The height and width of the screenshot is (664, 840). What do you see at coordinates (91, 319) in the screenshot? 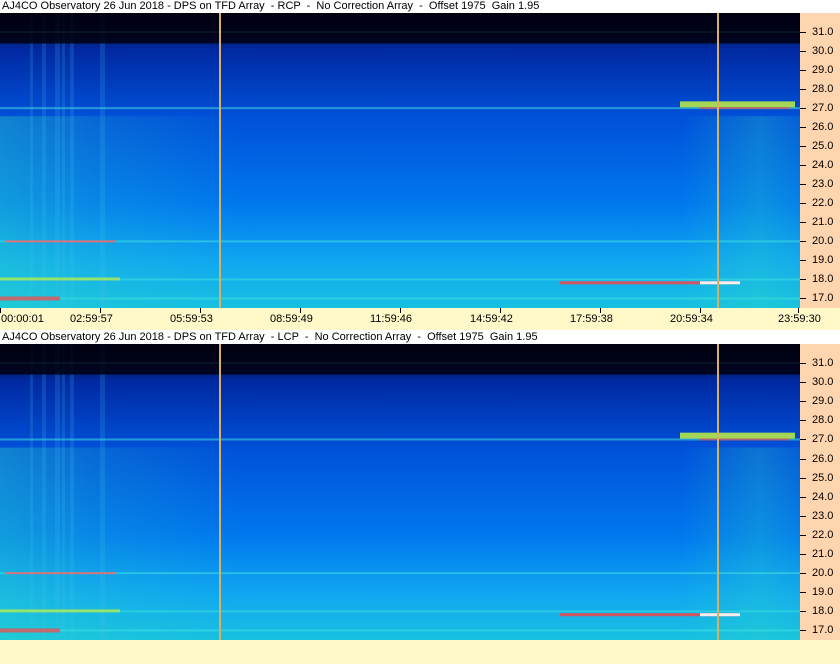
I see `x-tick-label: 02:59:57` at bounding box center [91, 319].